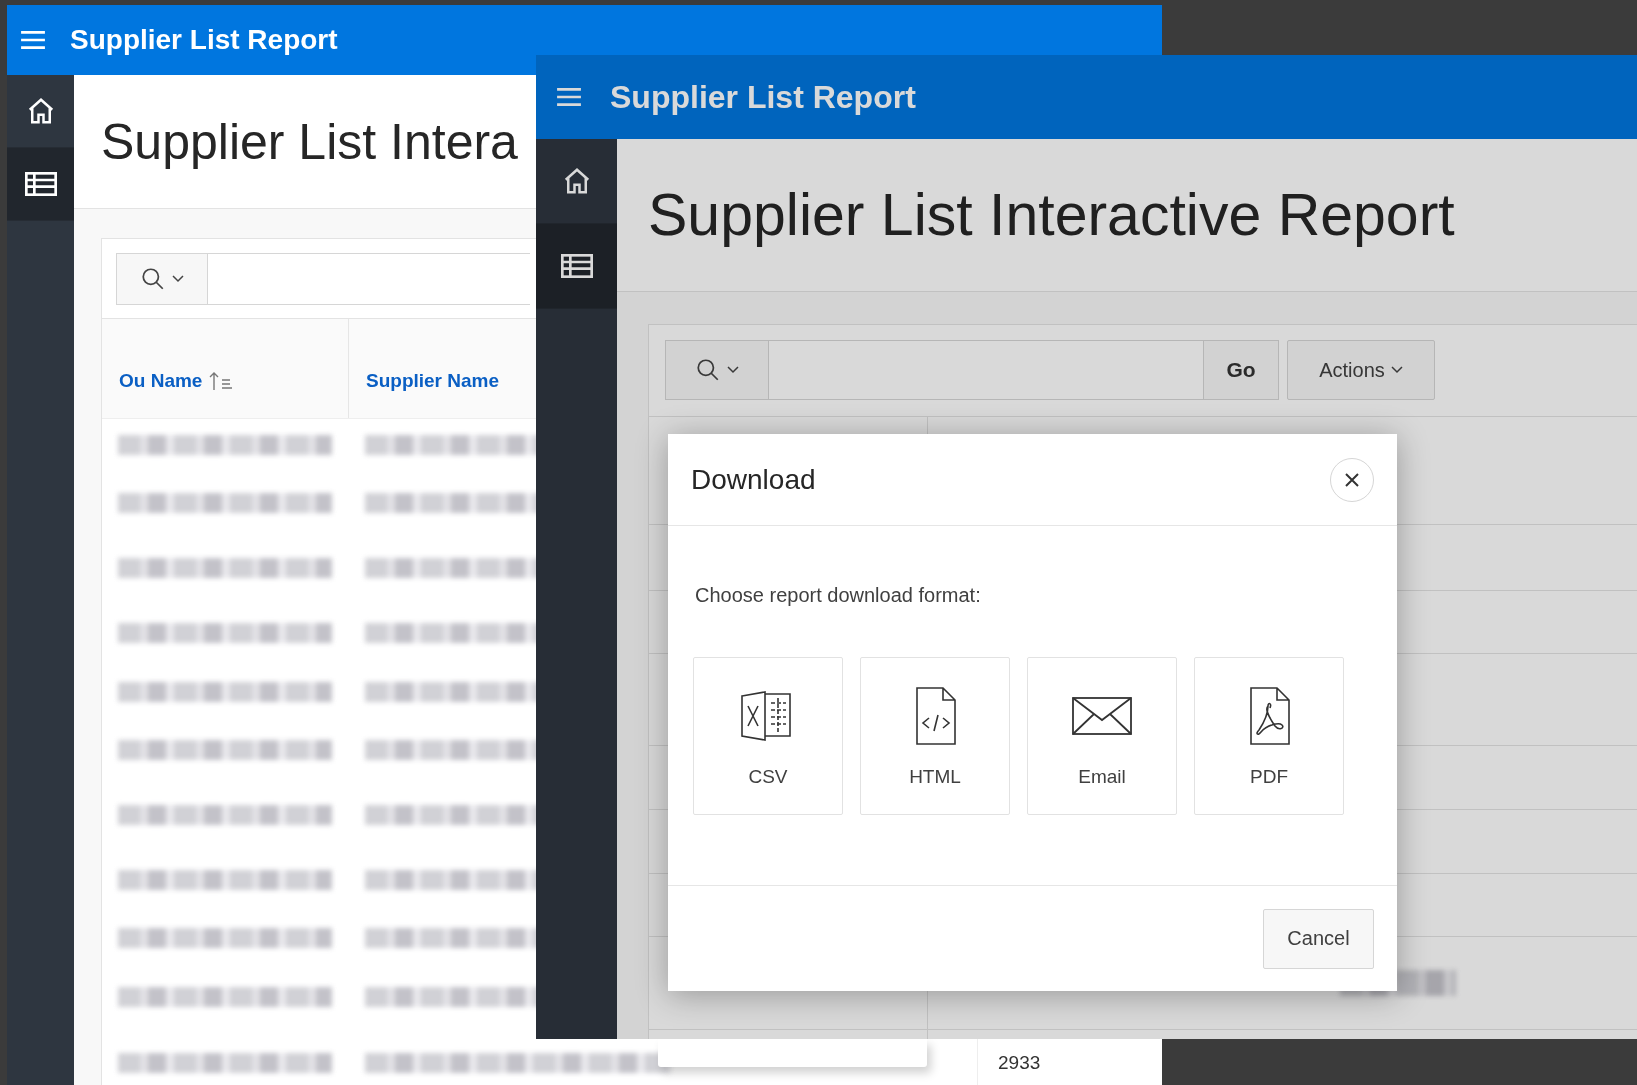 The image size is (1637, 1085). Describe the element at coordinates (1318, 938) in the screenshot. I see `cancel-button: Cancel` at that location.